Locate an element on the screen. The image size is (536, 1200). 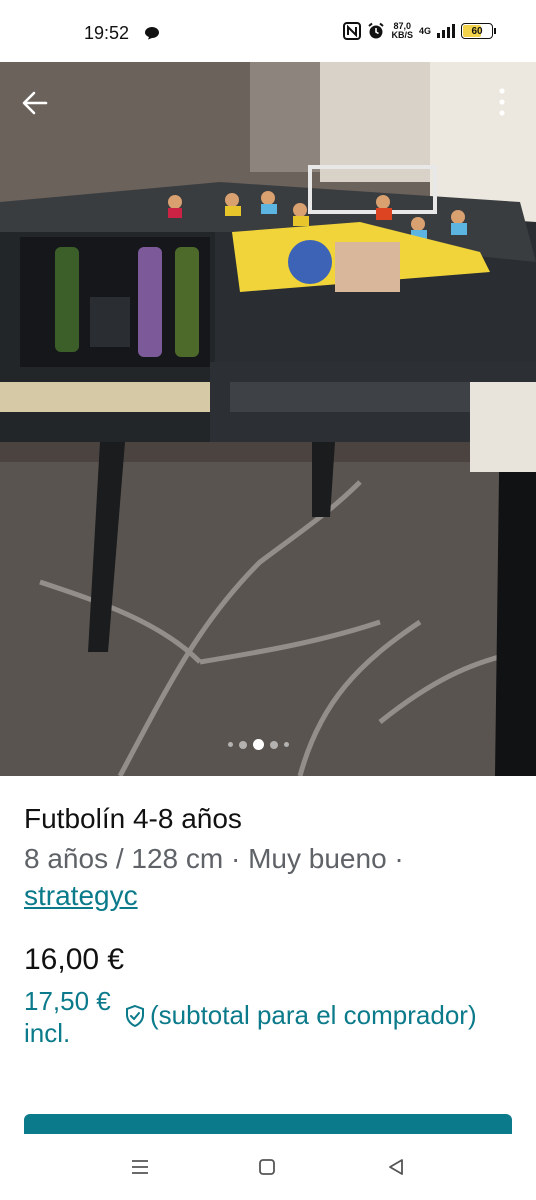
price-incl: 17,50 € incl. is located at coordinates (67, 1017).